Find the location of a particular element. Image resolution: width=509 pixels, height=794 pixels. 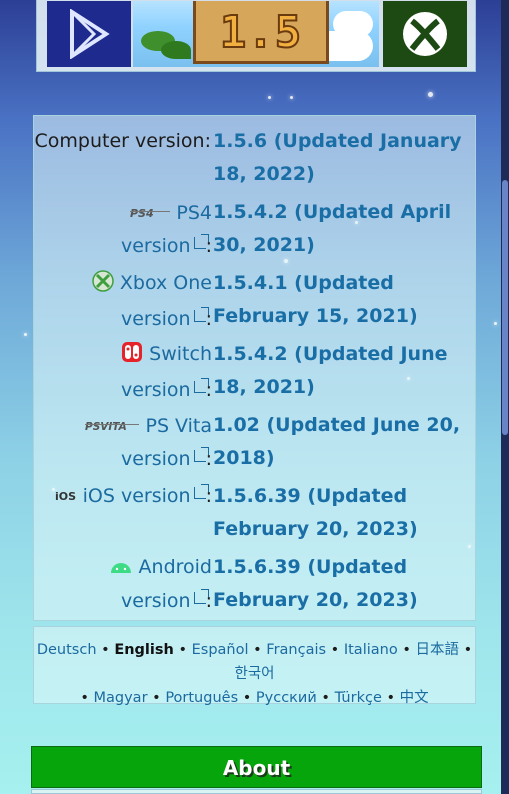

xbox-tile is located at coordinates (425, 34).